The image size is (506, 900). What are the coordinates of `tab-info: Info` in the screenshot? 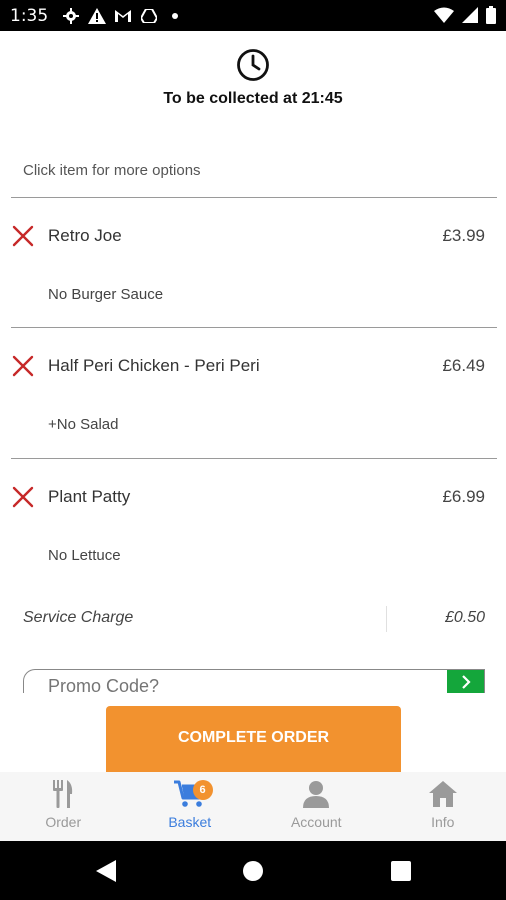 It's located at (443, 806).